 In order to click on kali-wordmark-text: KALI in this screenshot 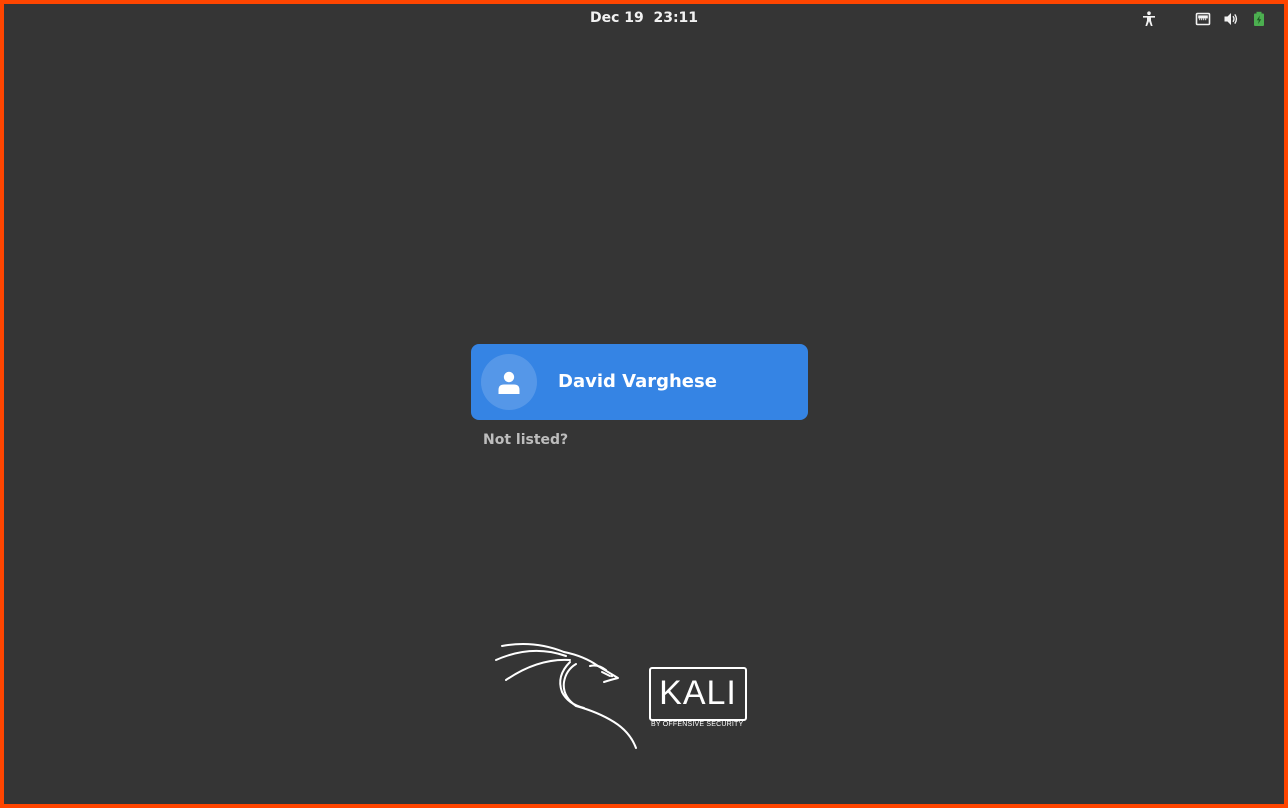, I will do `click(698, 693)`.